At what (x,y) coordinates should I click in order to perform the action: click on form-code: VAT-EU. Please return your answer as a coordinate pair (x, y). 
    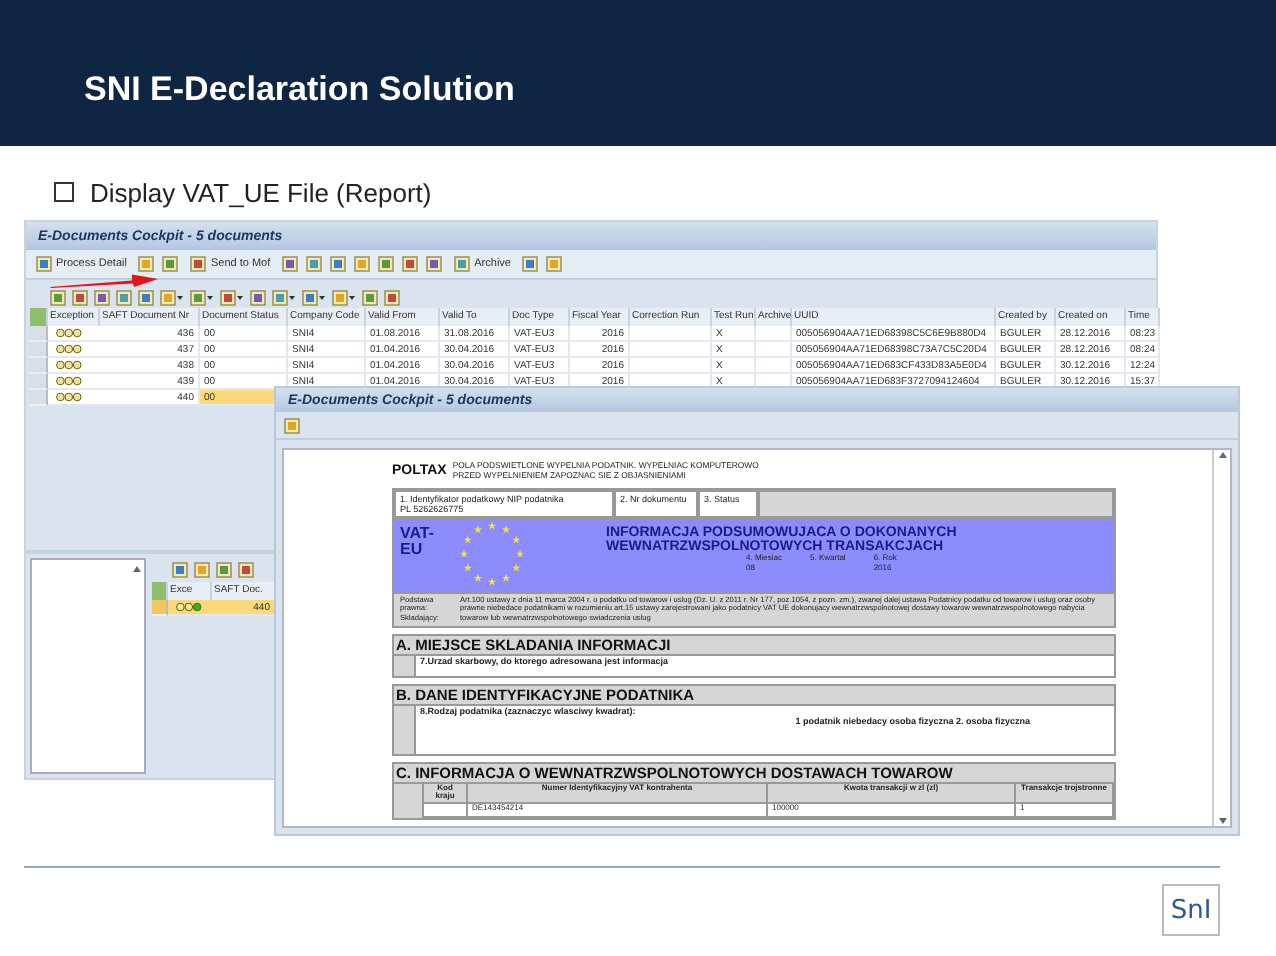
    Looking at the image, I should click on (417, 542).